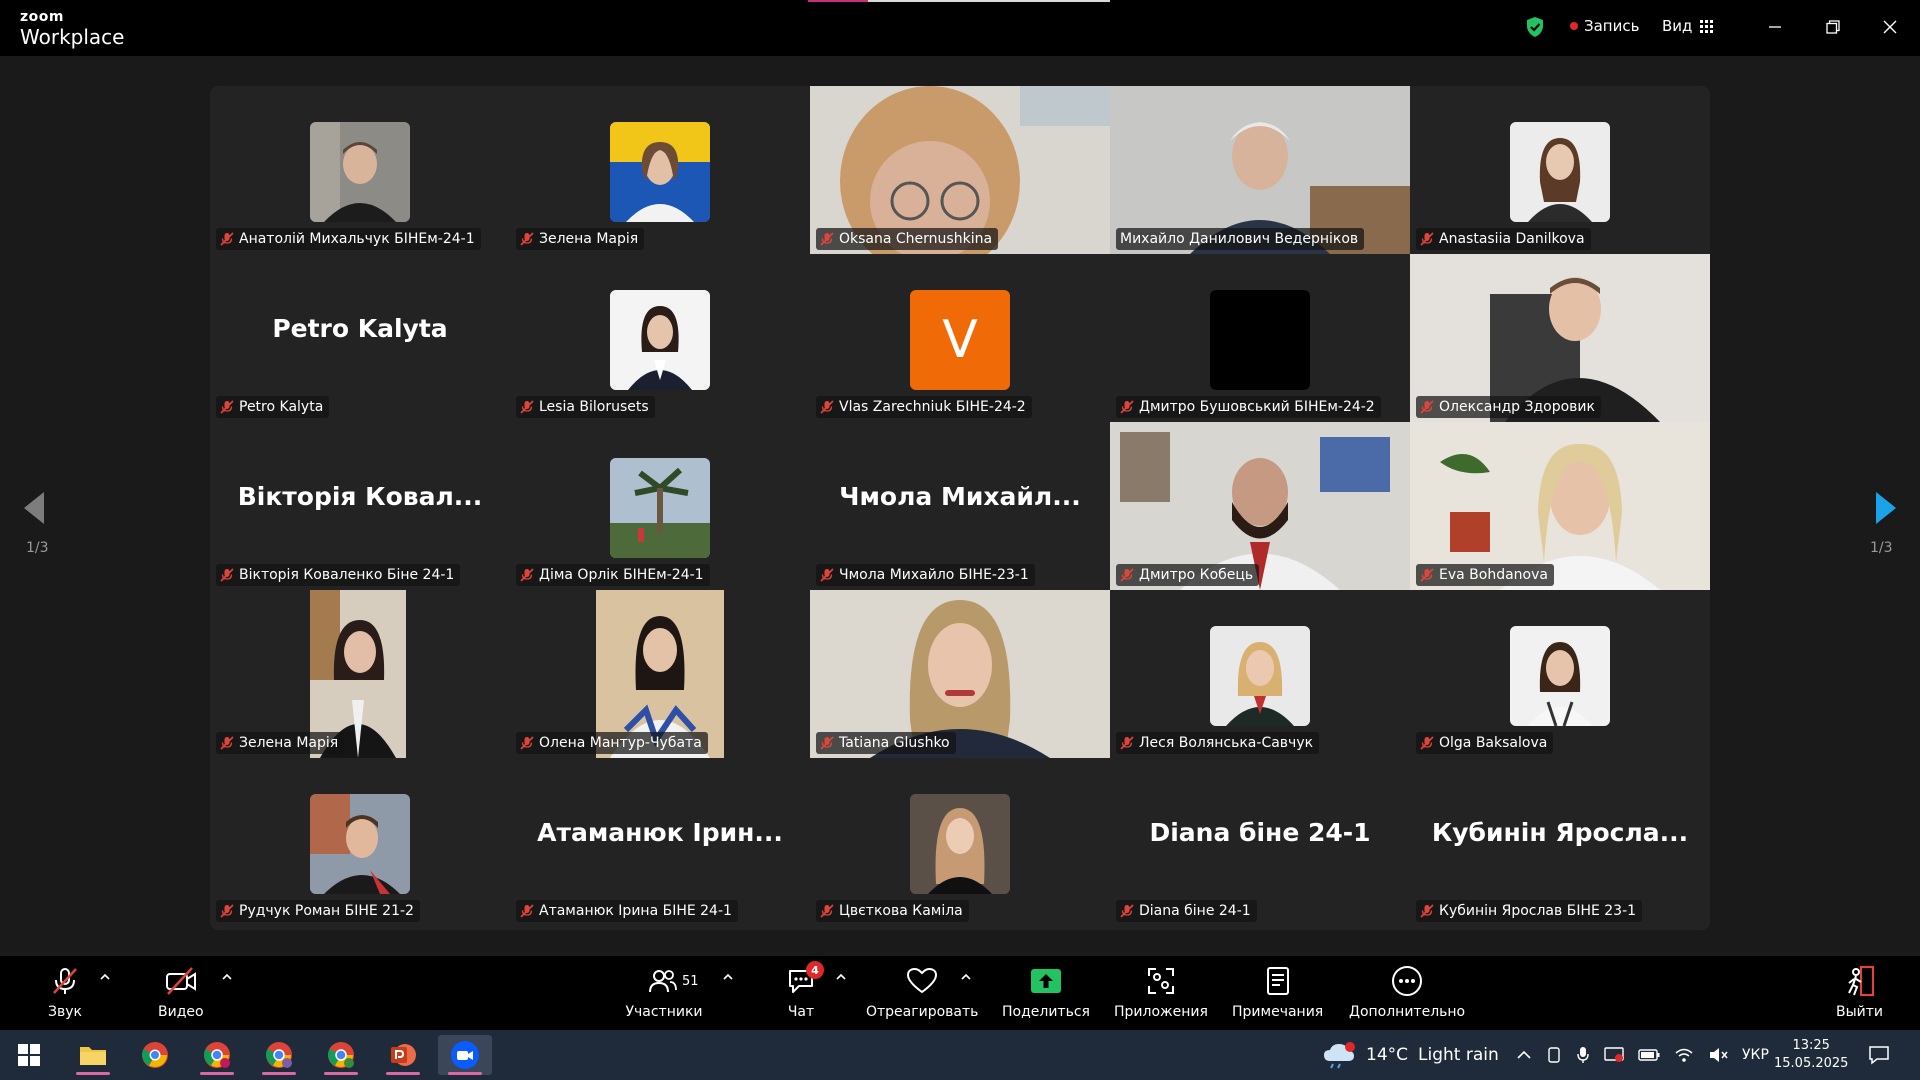 The width and height of the screenshot is (1920, 1080). What do you see at coordinates (34, 508) in the screenshot?
I see `previous-page-arrow-icon` at bounding box center [34, 508].